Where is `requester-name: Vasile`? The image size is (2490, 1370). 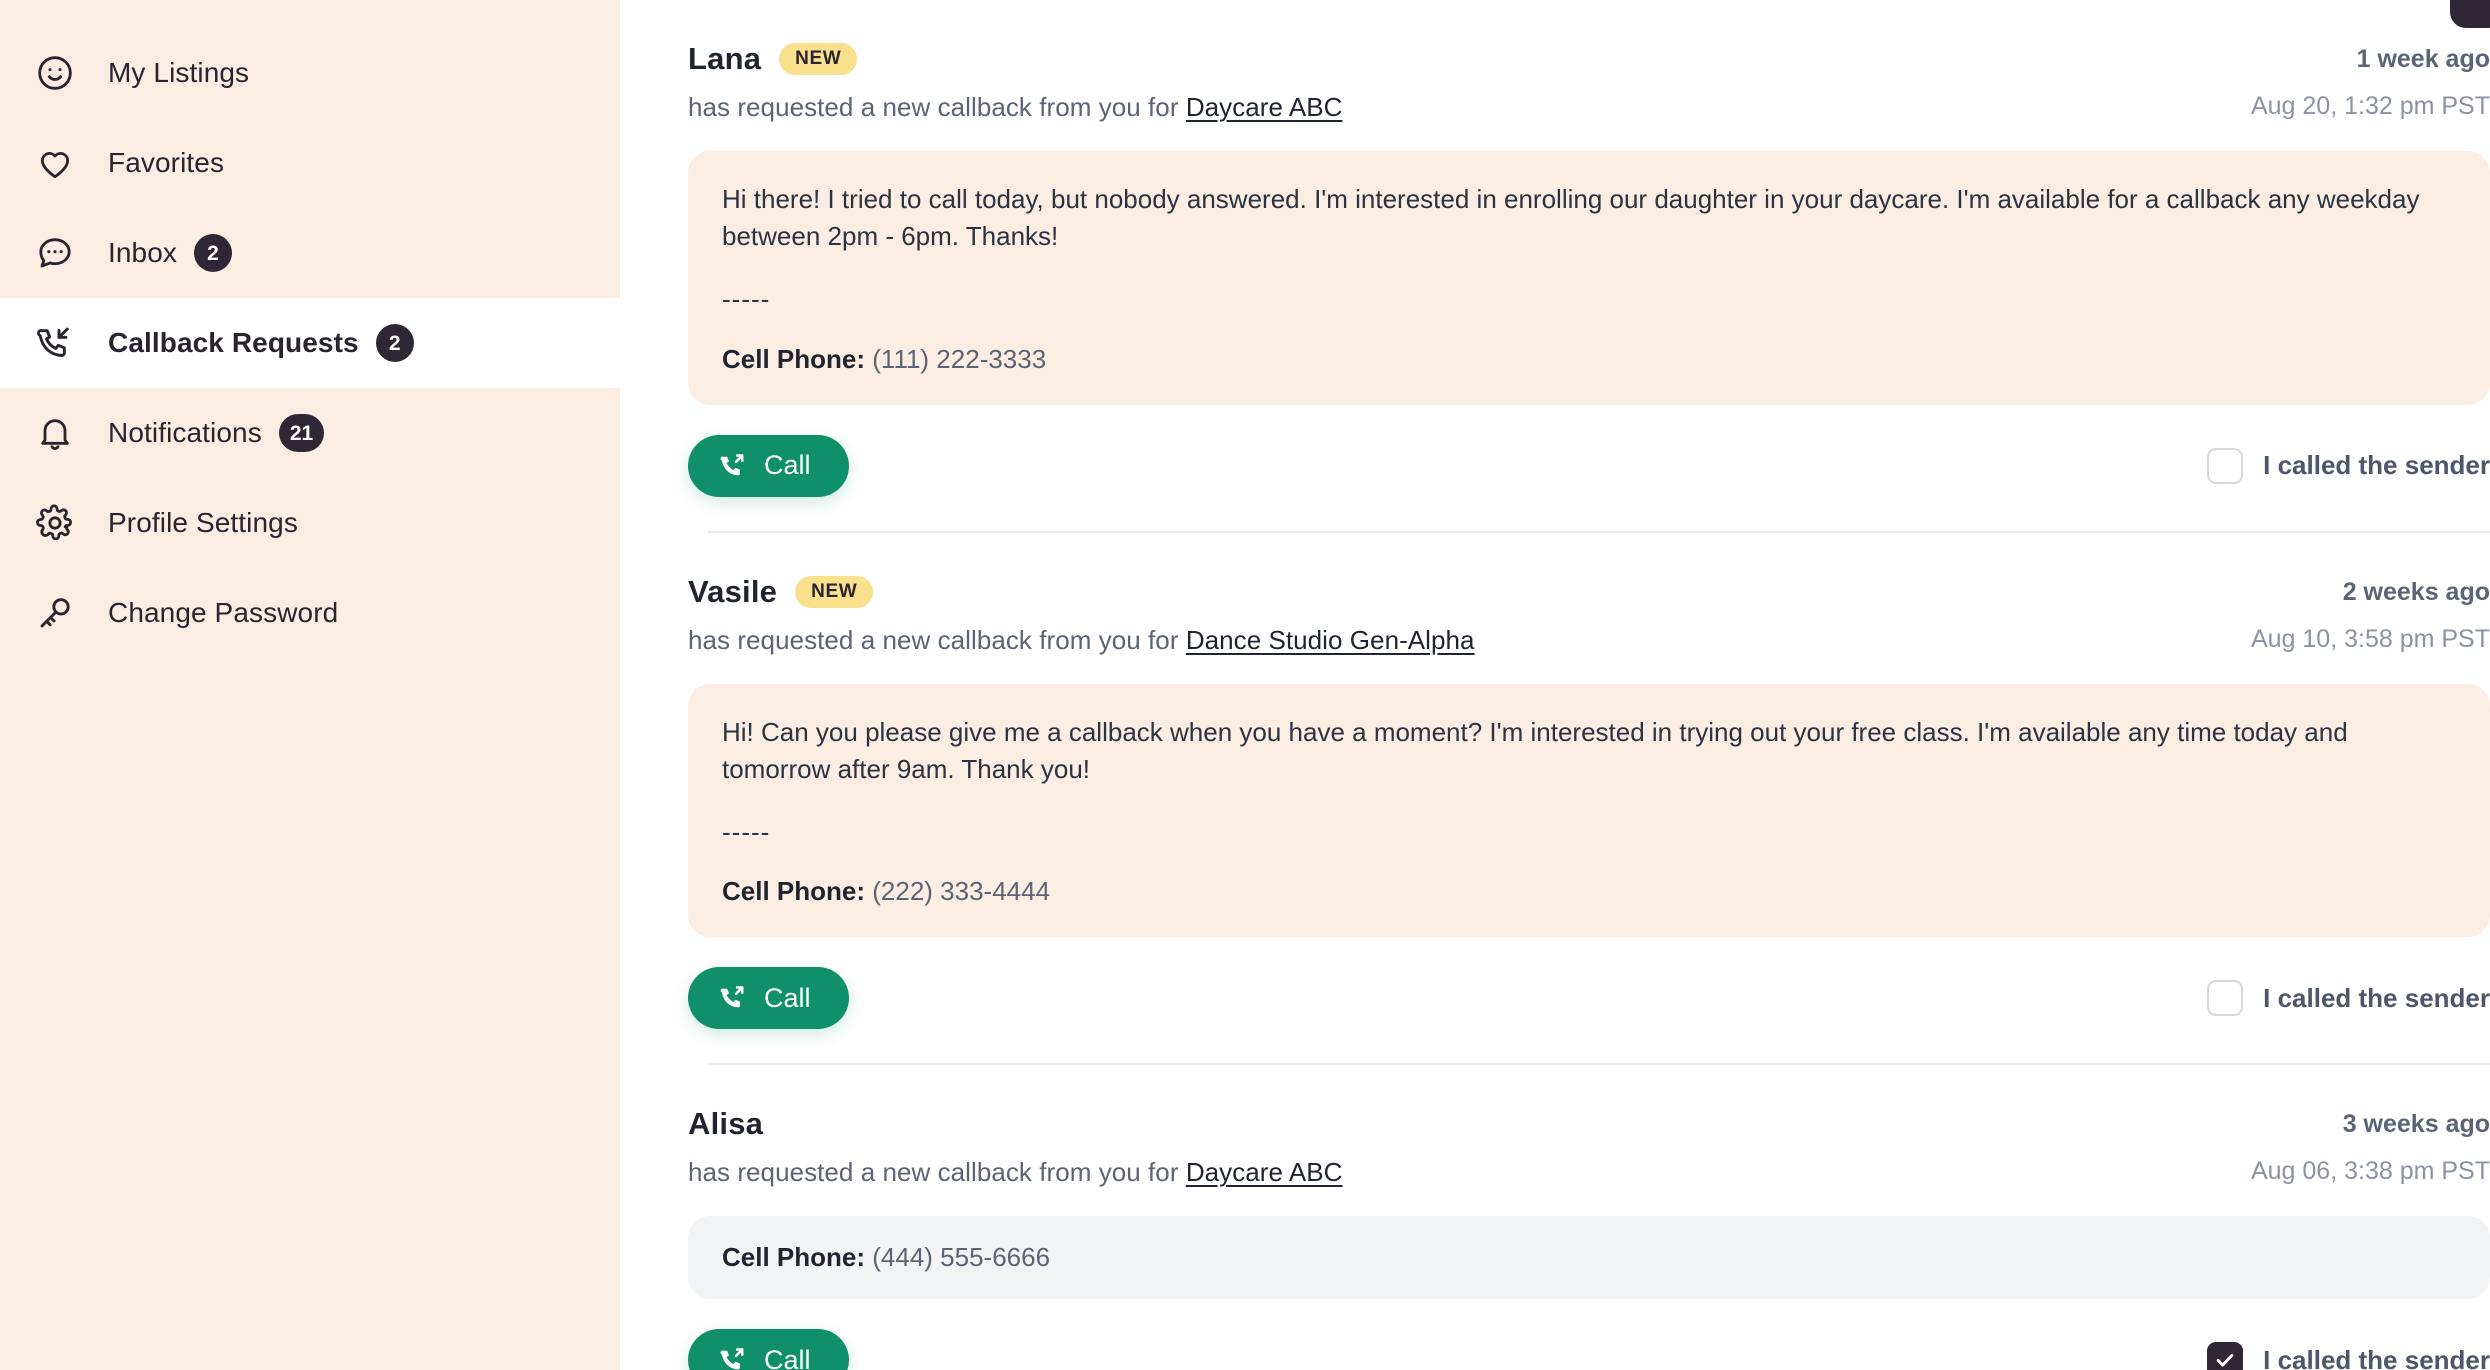
requester-name: Vasile is located at coordinates (733, 591).